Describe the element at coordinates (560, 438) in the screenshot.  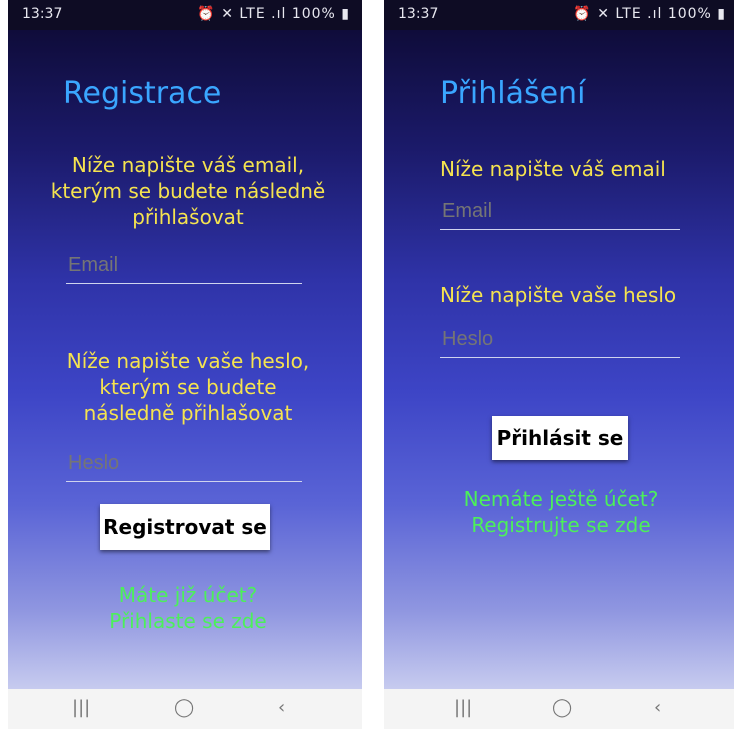
I see `login-button: Přihlásit se` at that location.